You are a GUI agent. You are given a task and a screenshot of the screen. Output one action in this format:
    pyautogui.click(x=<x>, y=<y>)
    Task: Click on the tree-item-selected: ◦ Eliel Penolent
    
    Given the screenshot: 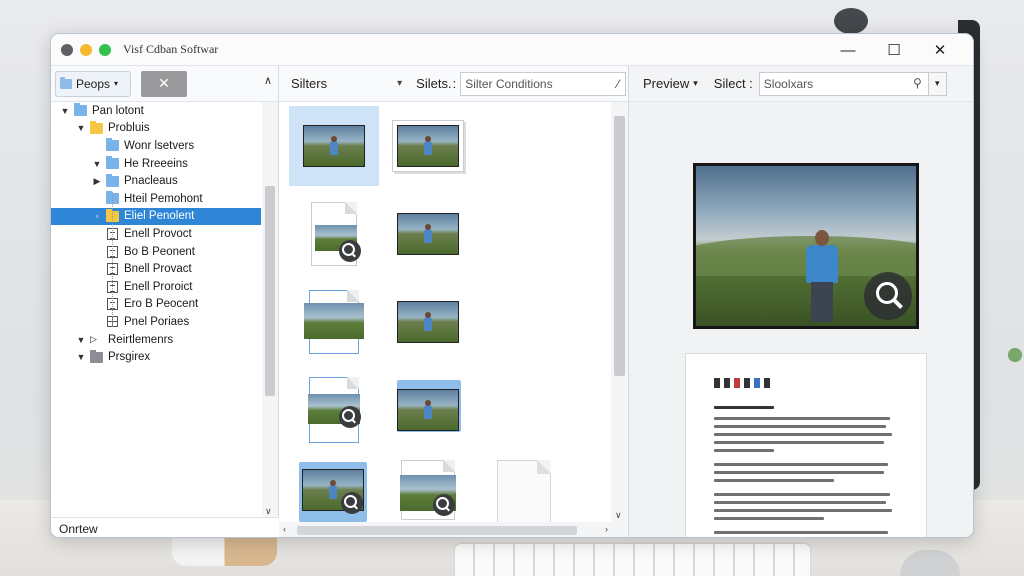 What is the action you would take?
    pyautogui.click(x=156, y=216)
    